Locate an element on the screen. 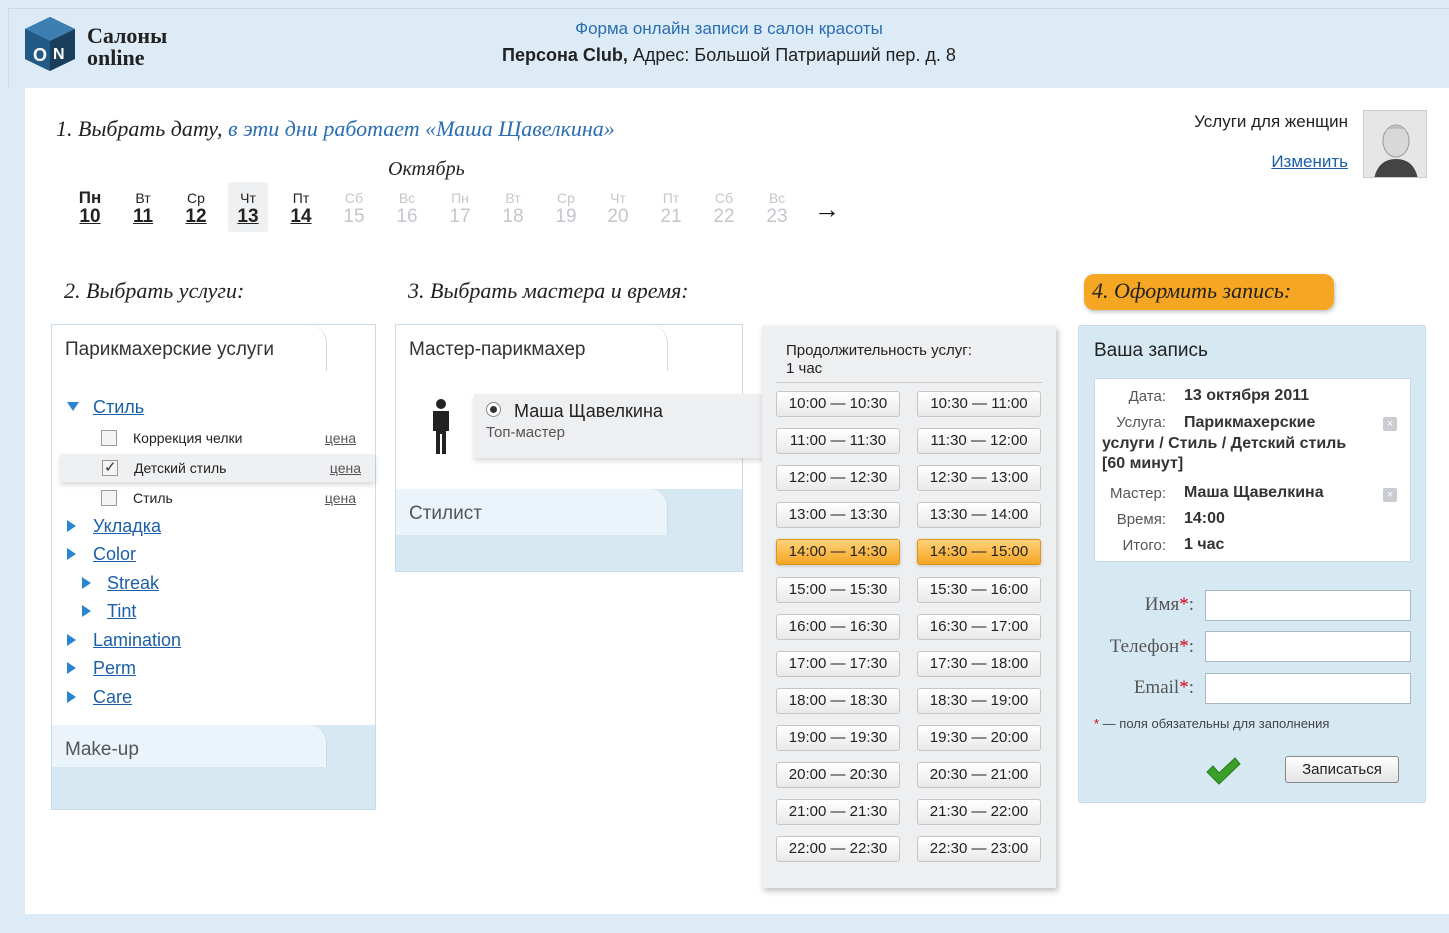 This screenshot has height=933, width=1449. time-slot-button: 22:30 — 23:00 is located at coordinates (979, 849).